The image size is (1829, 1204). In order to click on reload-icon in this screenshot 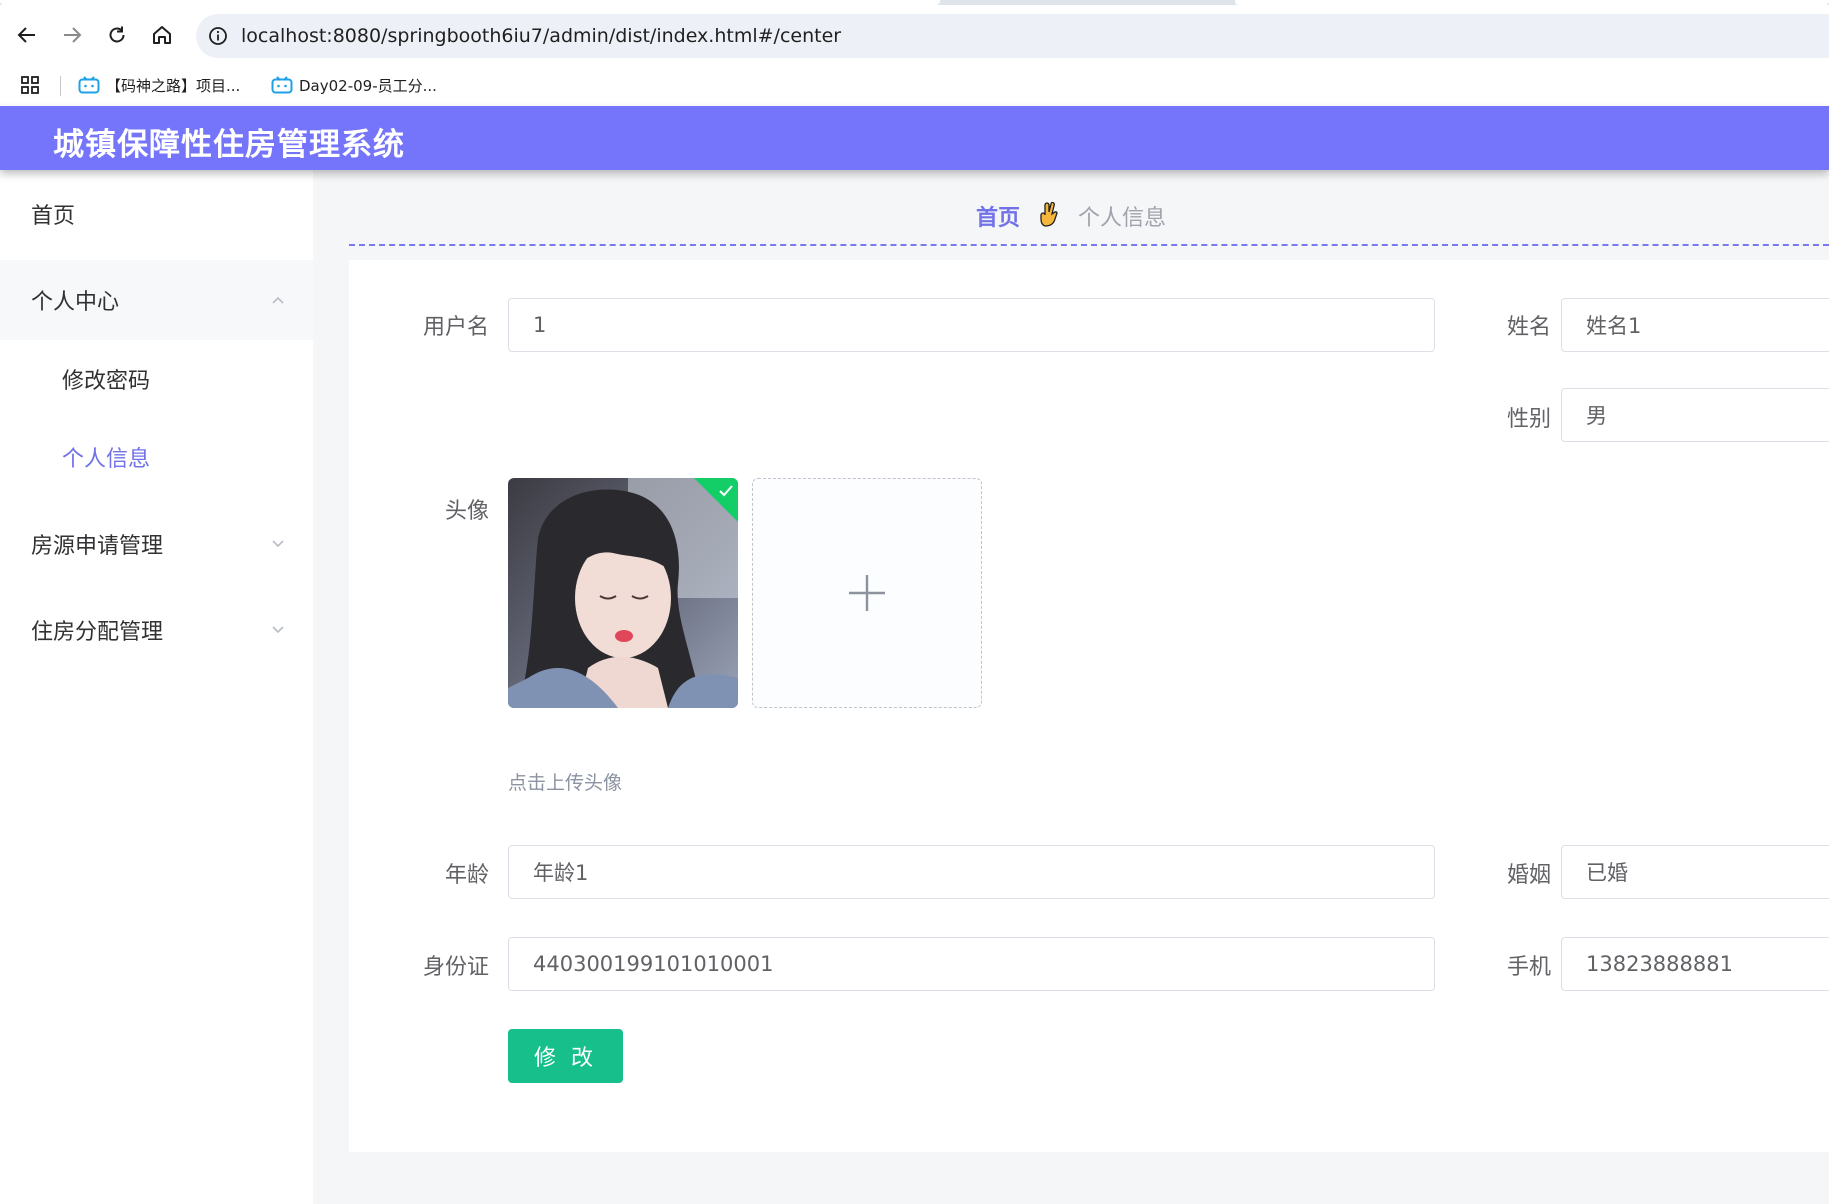, I will do `click(117, 34)`.